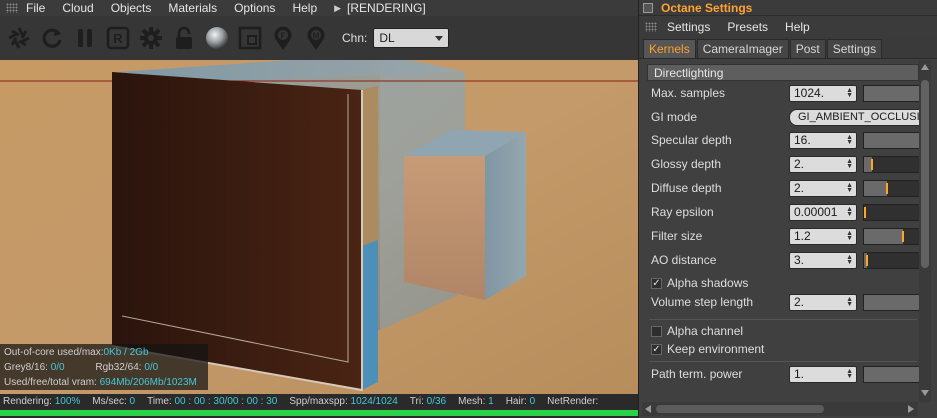  I want to click on settings-horizontal-scrollbar, so click(780, 409).